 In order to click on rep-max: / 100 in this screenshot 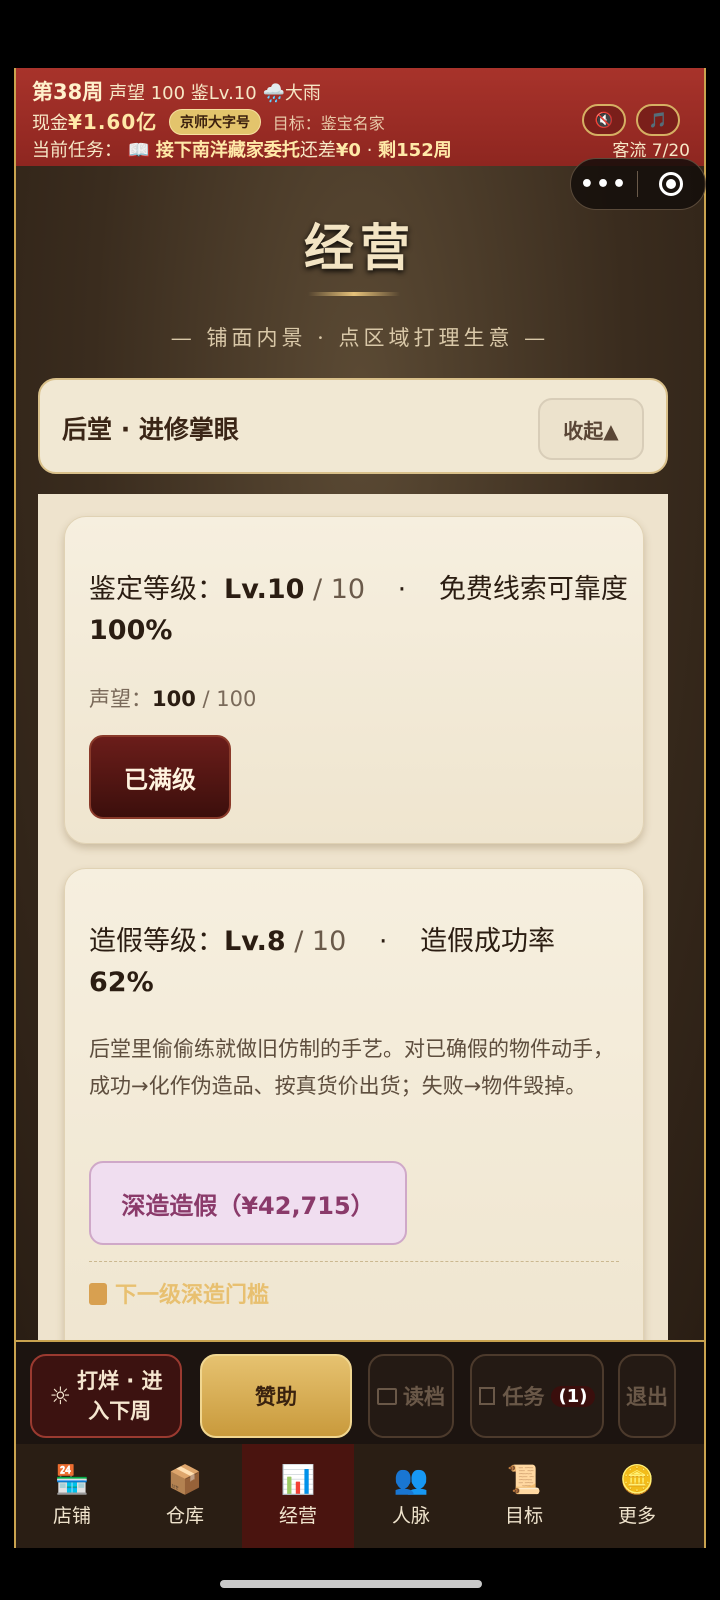, I will do `click(226, 699)`.